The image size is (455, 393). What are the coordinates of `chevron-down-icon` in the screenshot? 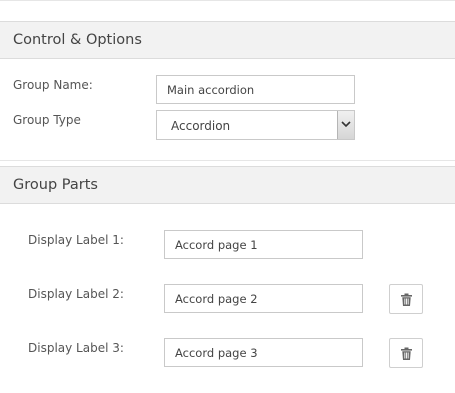 It's located at (346, 124).